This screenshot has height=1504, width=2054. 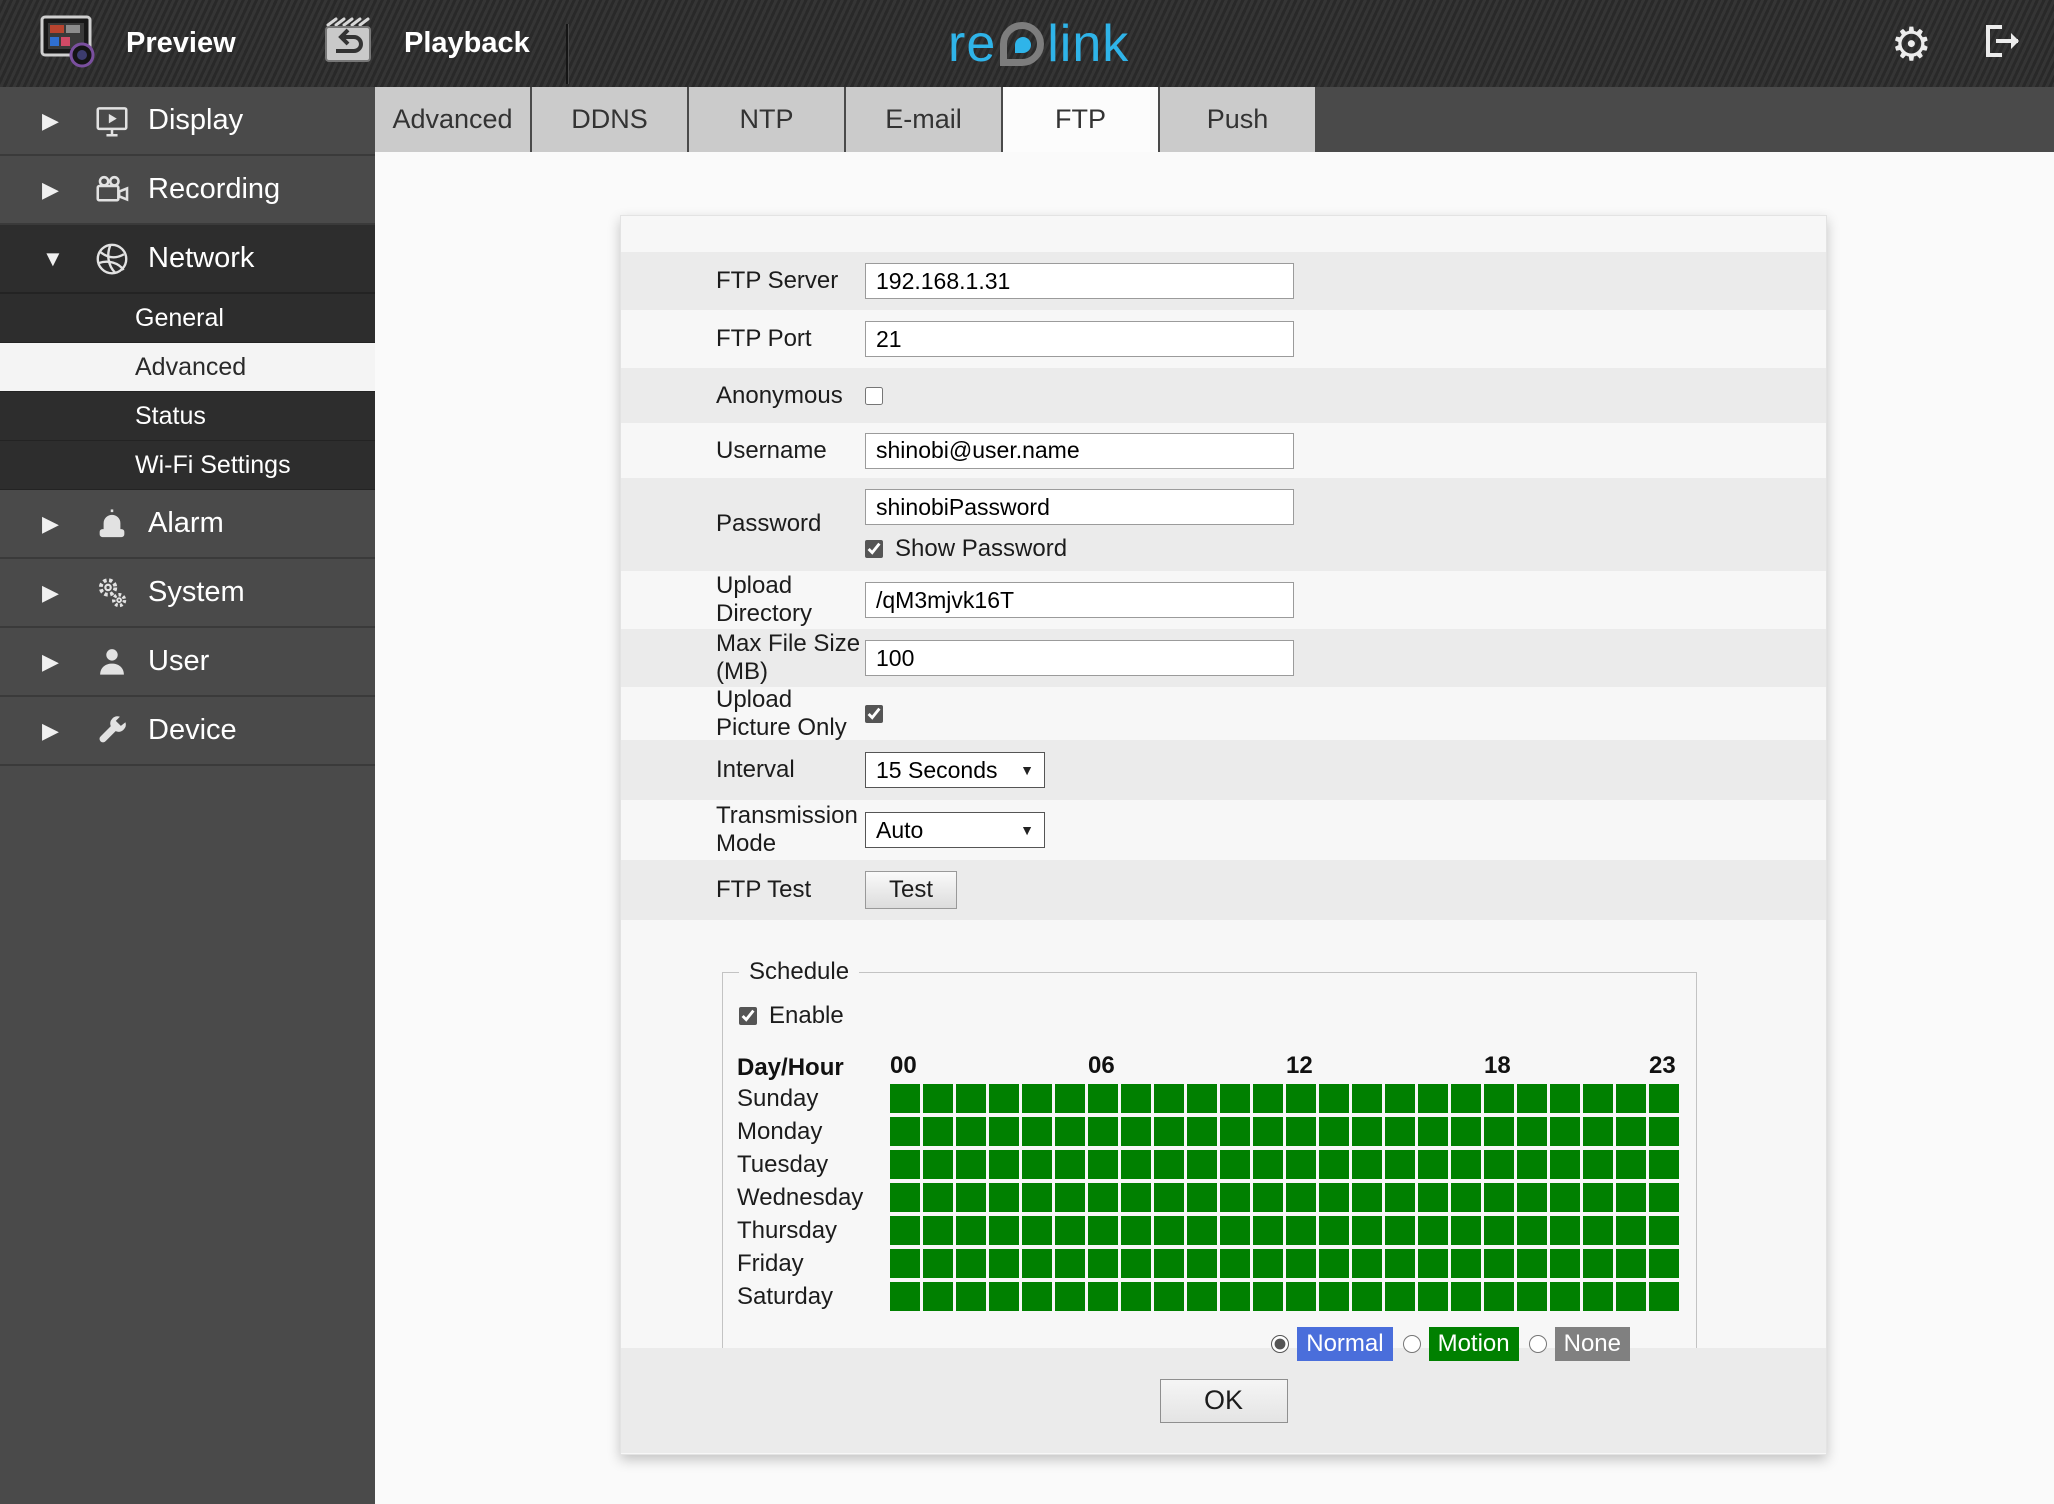 What do you see at coordinates (187, 465) in the screenshot?
I see `sidebar-subitem-wifi-settings: Wi-Fi Settings` at bounding box center [187, 465].